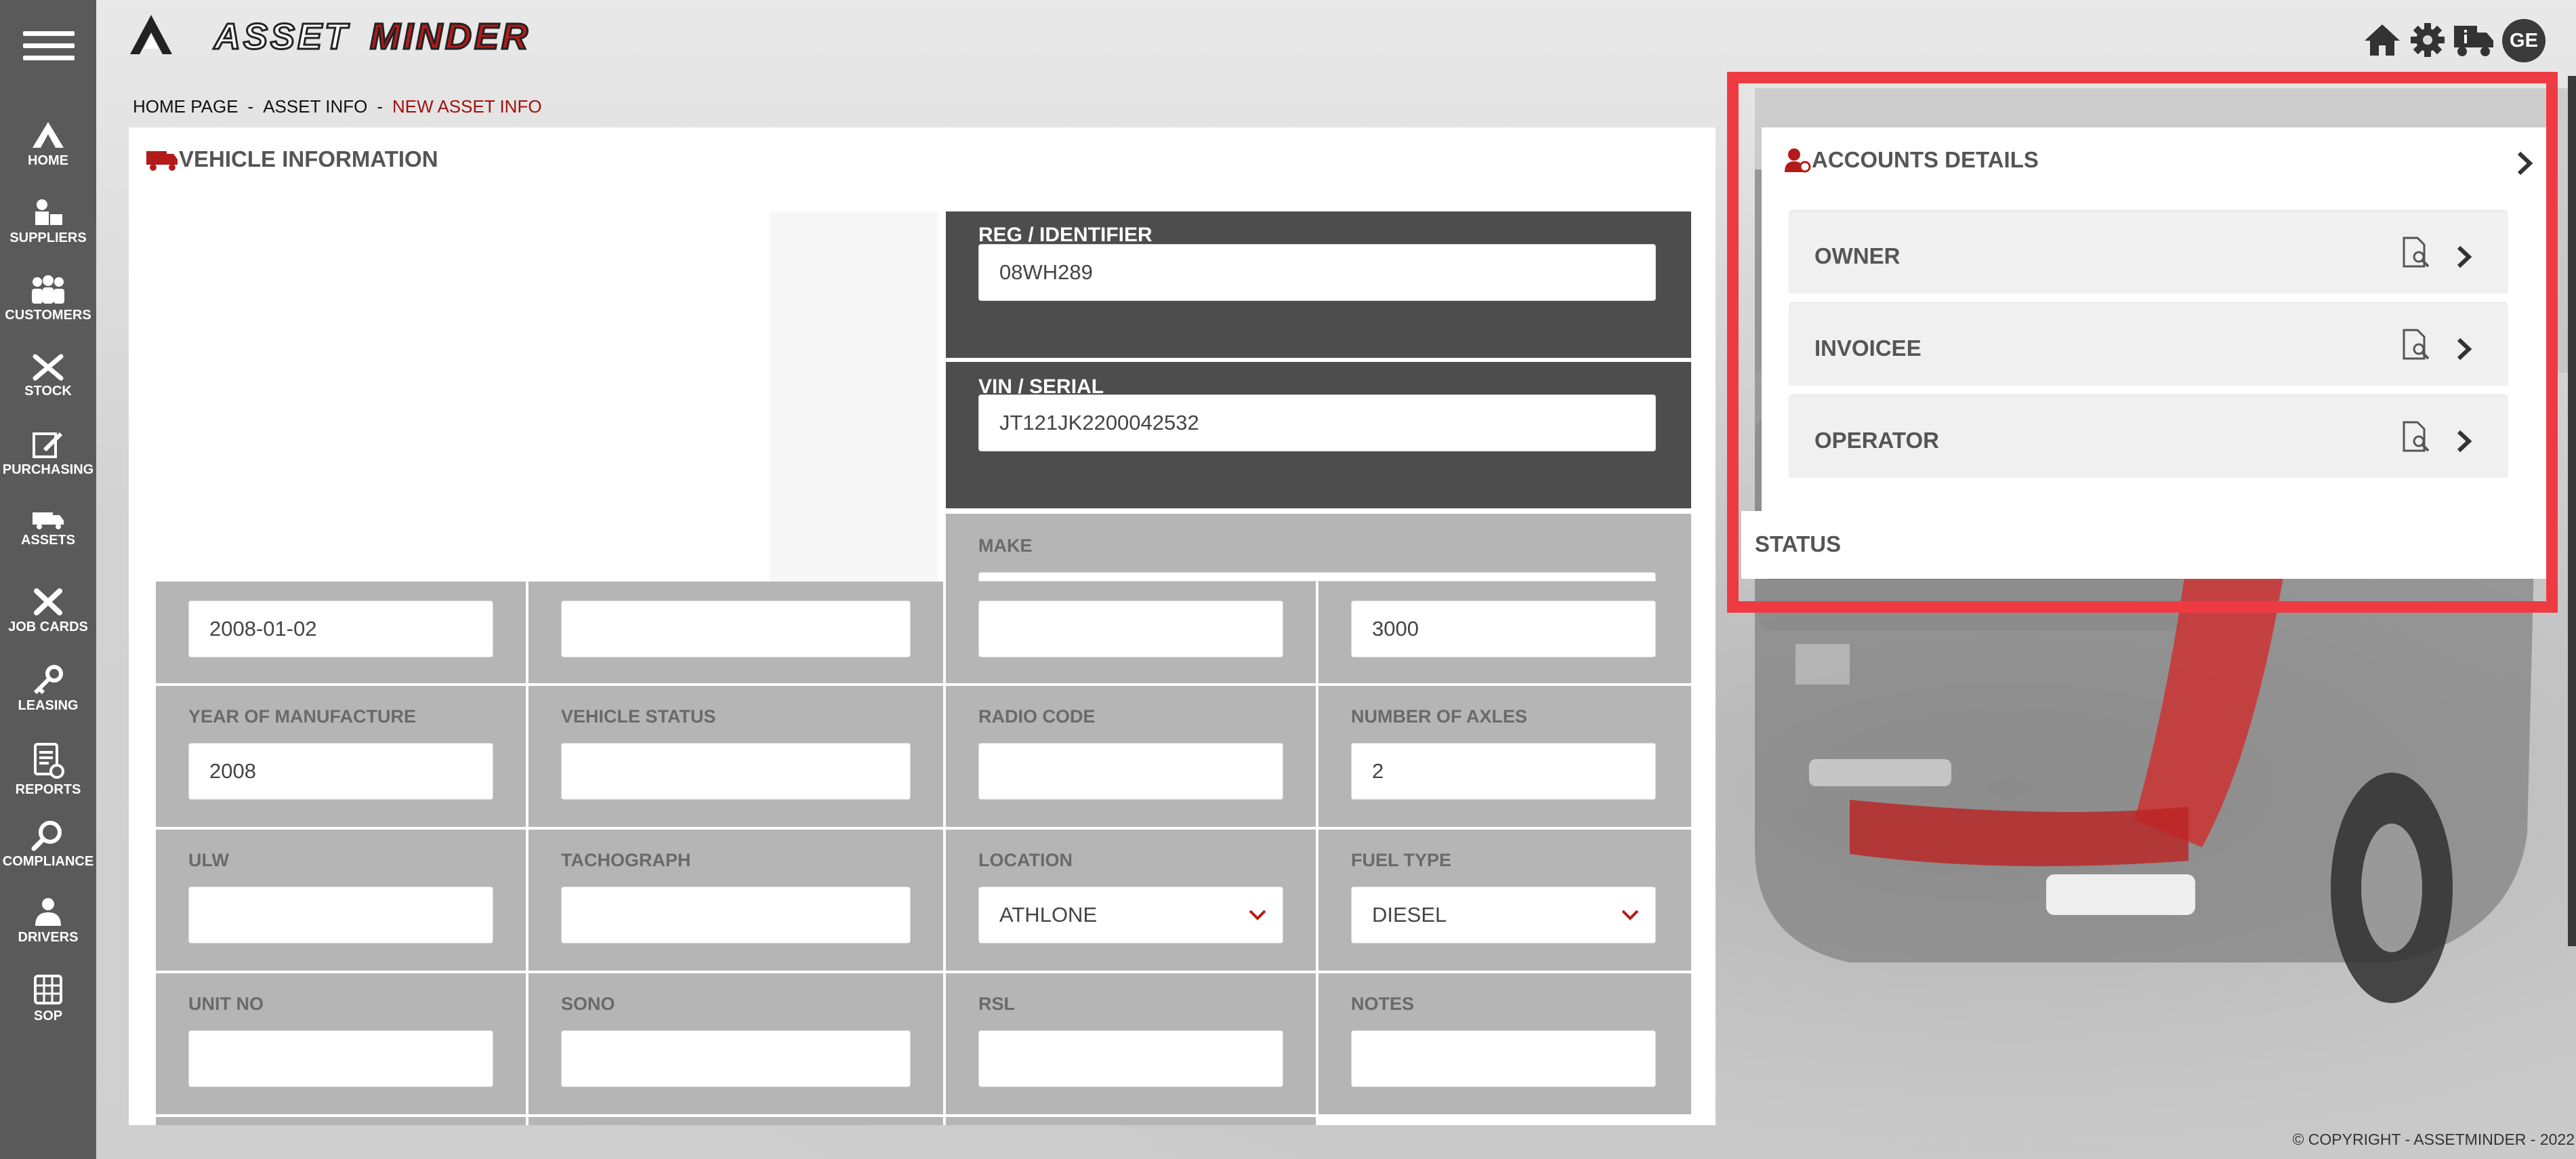 Image resolution: width=2576 pixels, height=1159 pixels. Describe the element at coordinates (547, 396) in the screenshot. I see `vehicle-image-placeholder` at that location.